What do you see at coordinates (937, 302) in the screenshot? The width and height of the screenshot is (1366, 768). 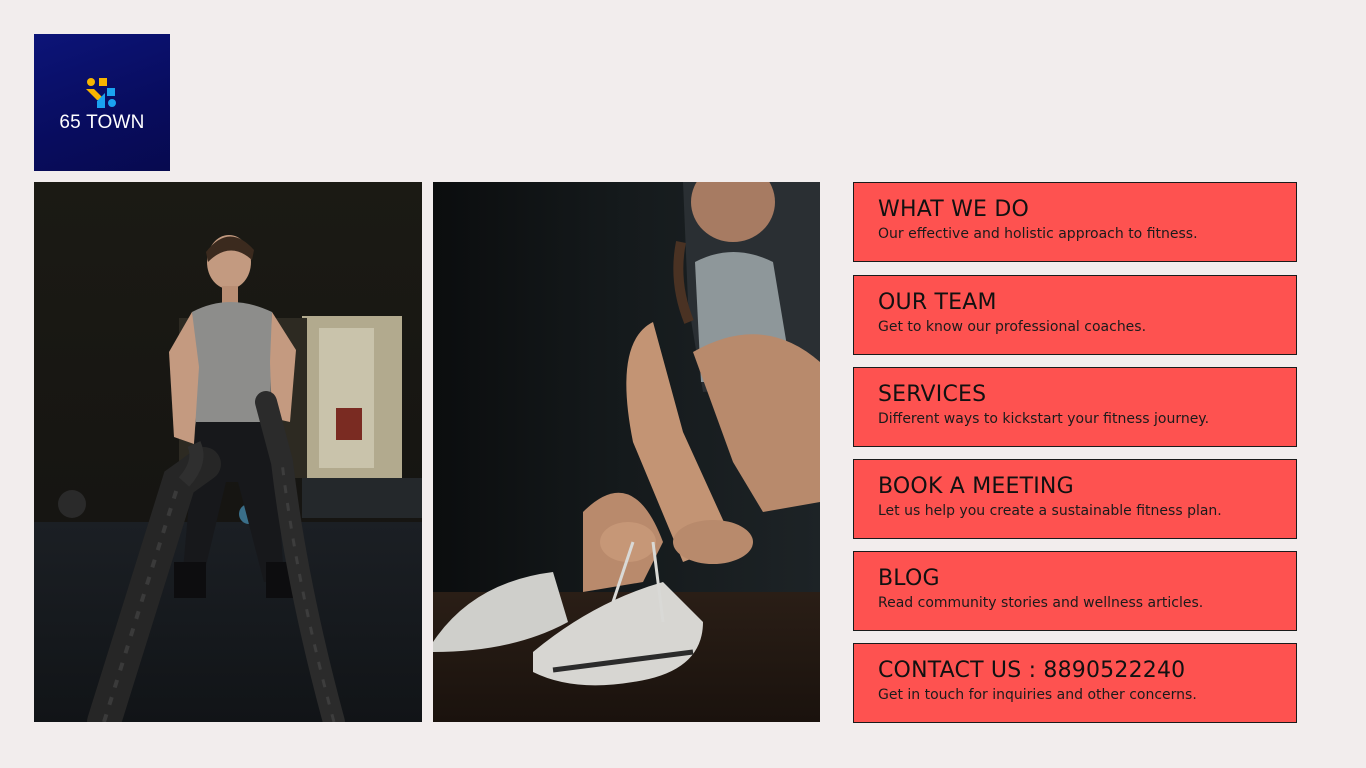 I see `card-title: OUR TEAM` at bounding box center [937, 302].